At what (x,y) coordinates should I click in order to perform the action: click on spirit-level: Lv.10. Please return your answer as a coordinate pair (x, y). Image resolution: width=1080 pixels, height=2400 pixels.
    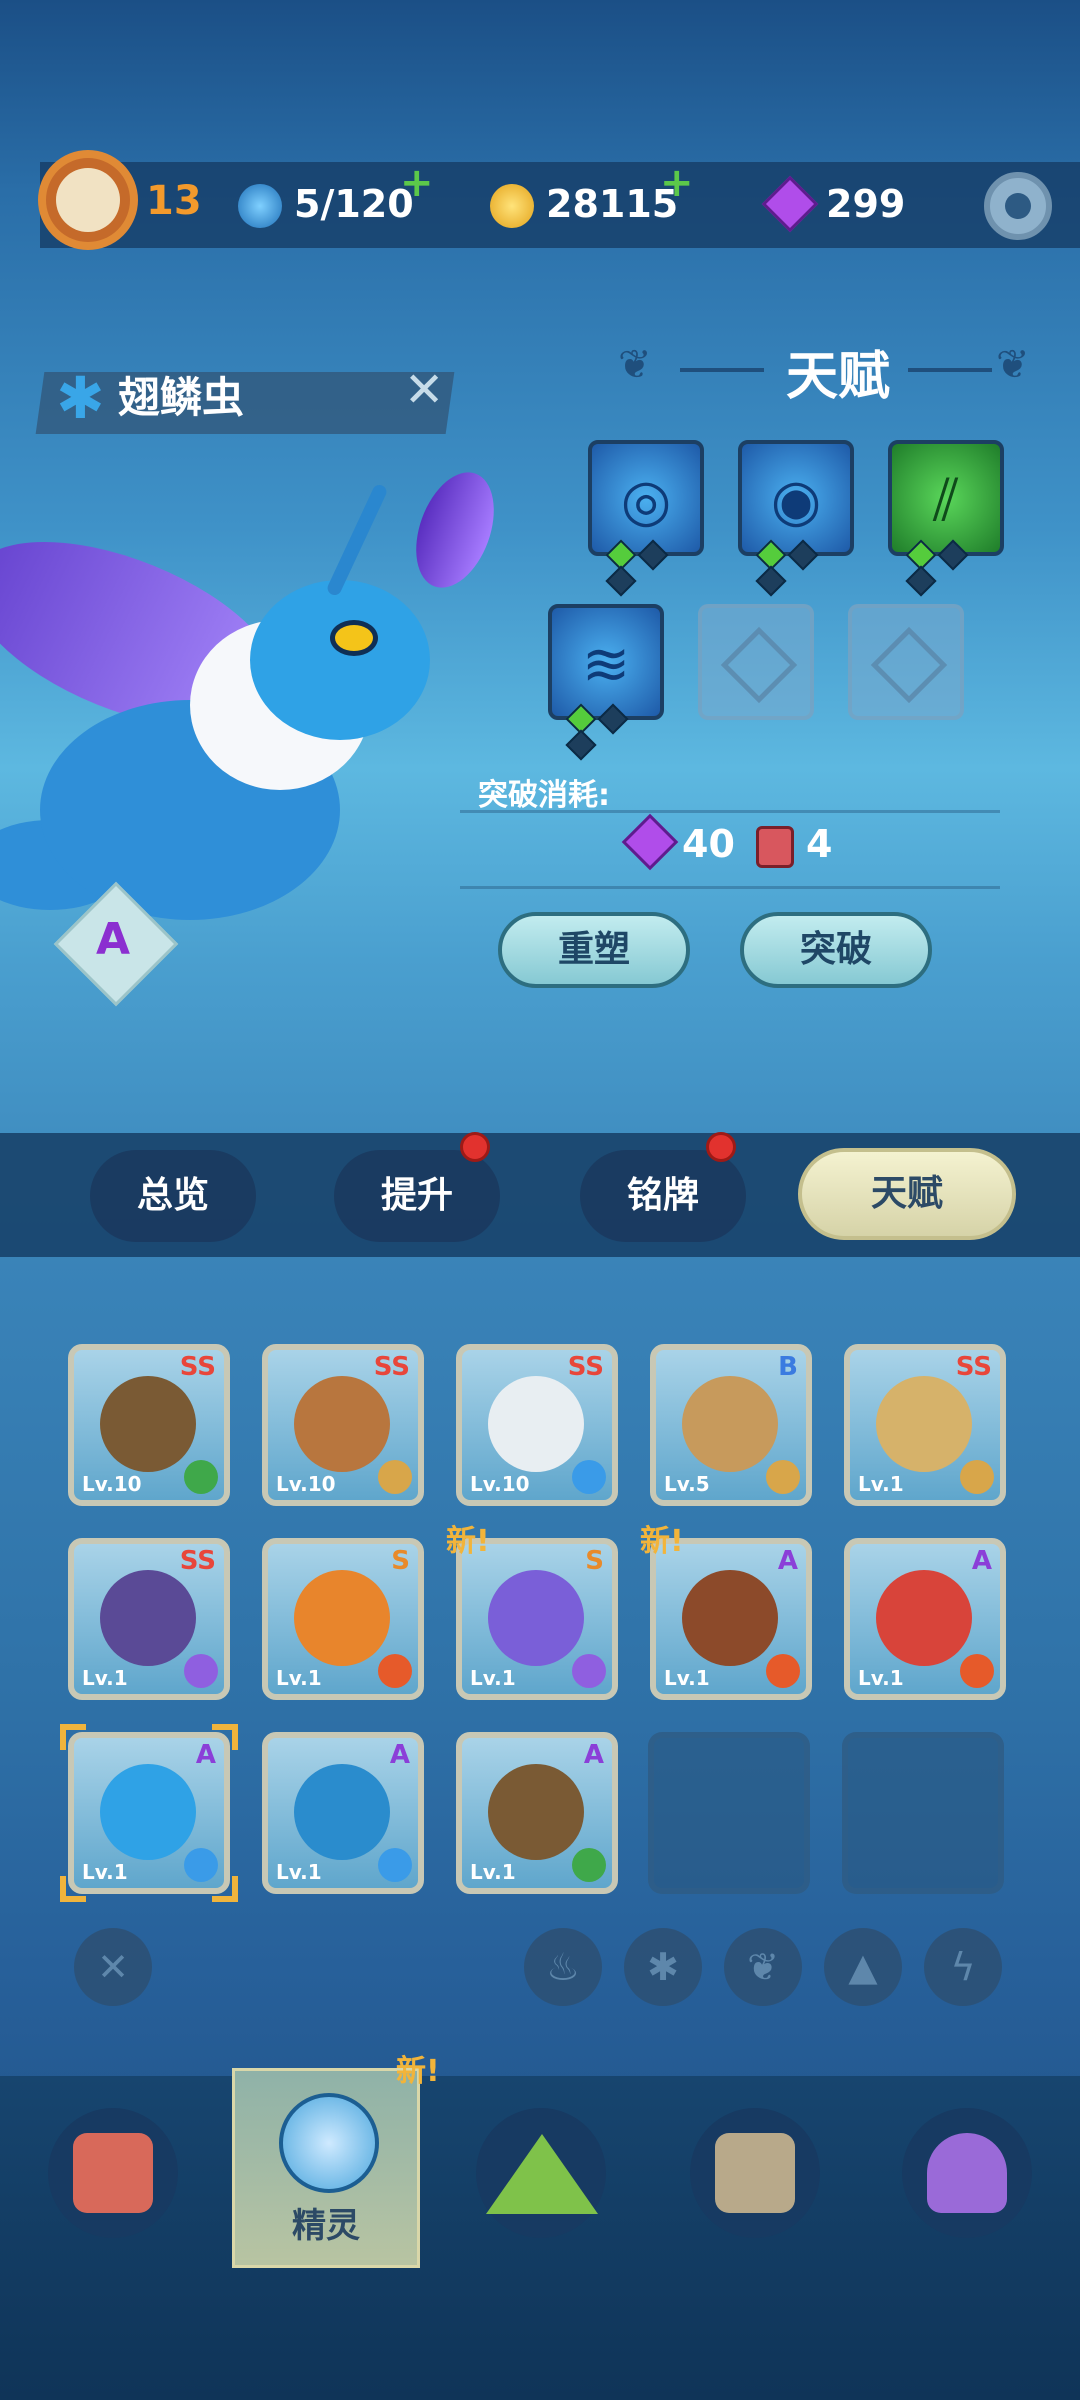
    Looking at the image, I should click on (306, 1484).